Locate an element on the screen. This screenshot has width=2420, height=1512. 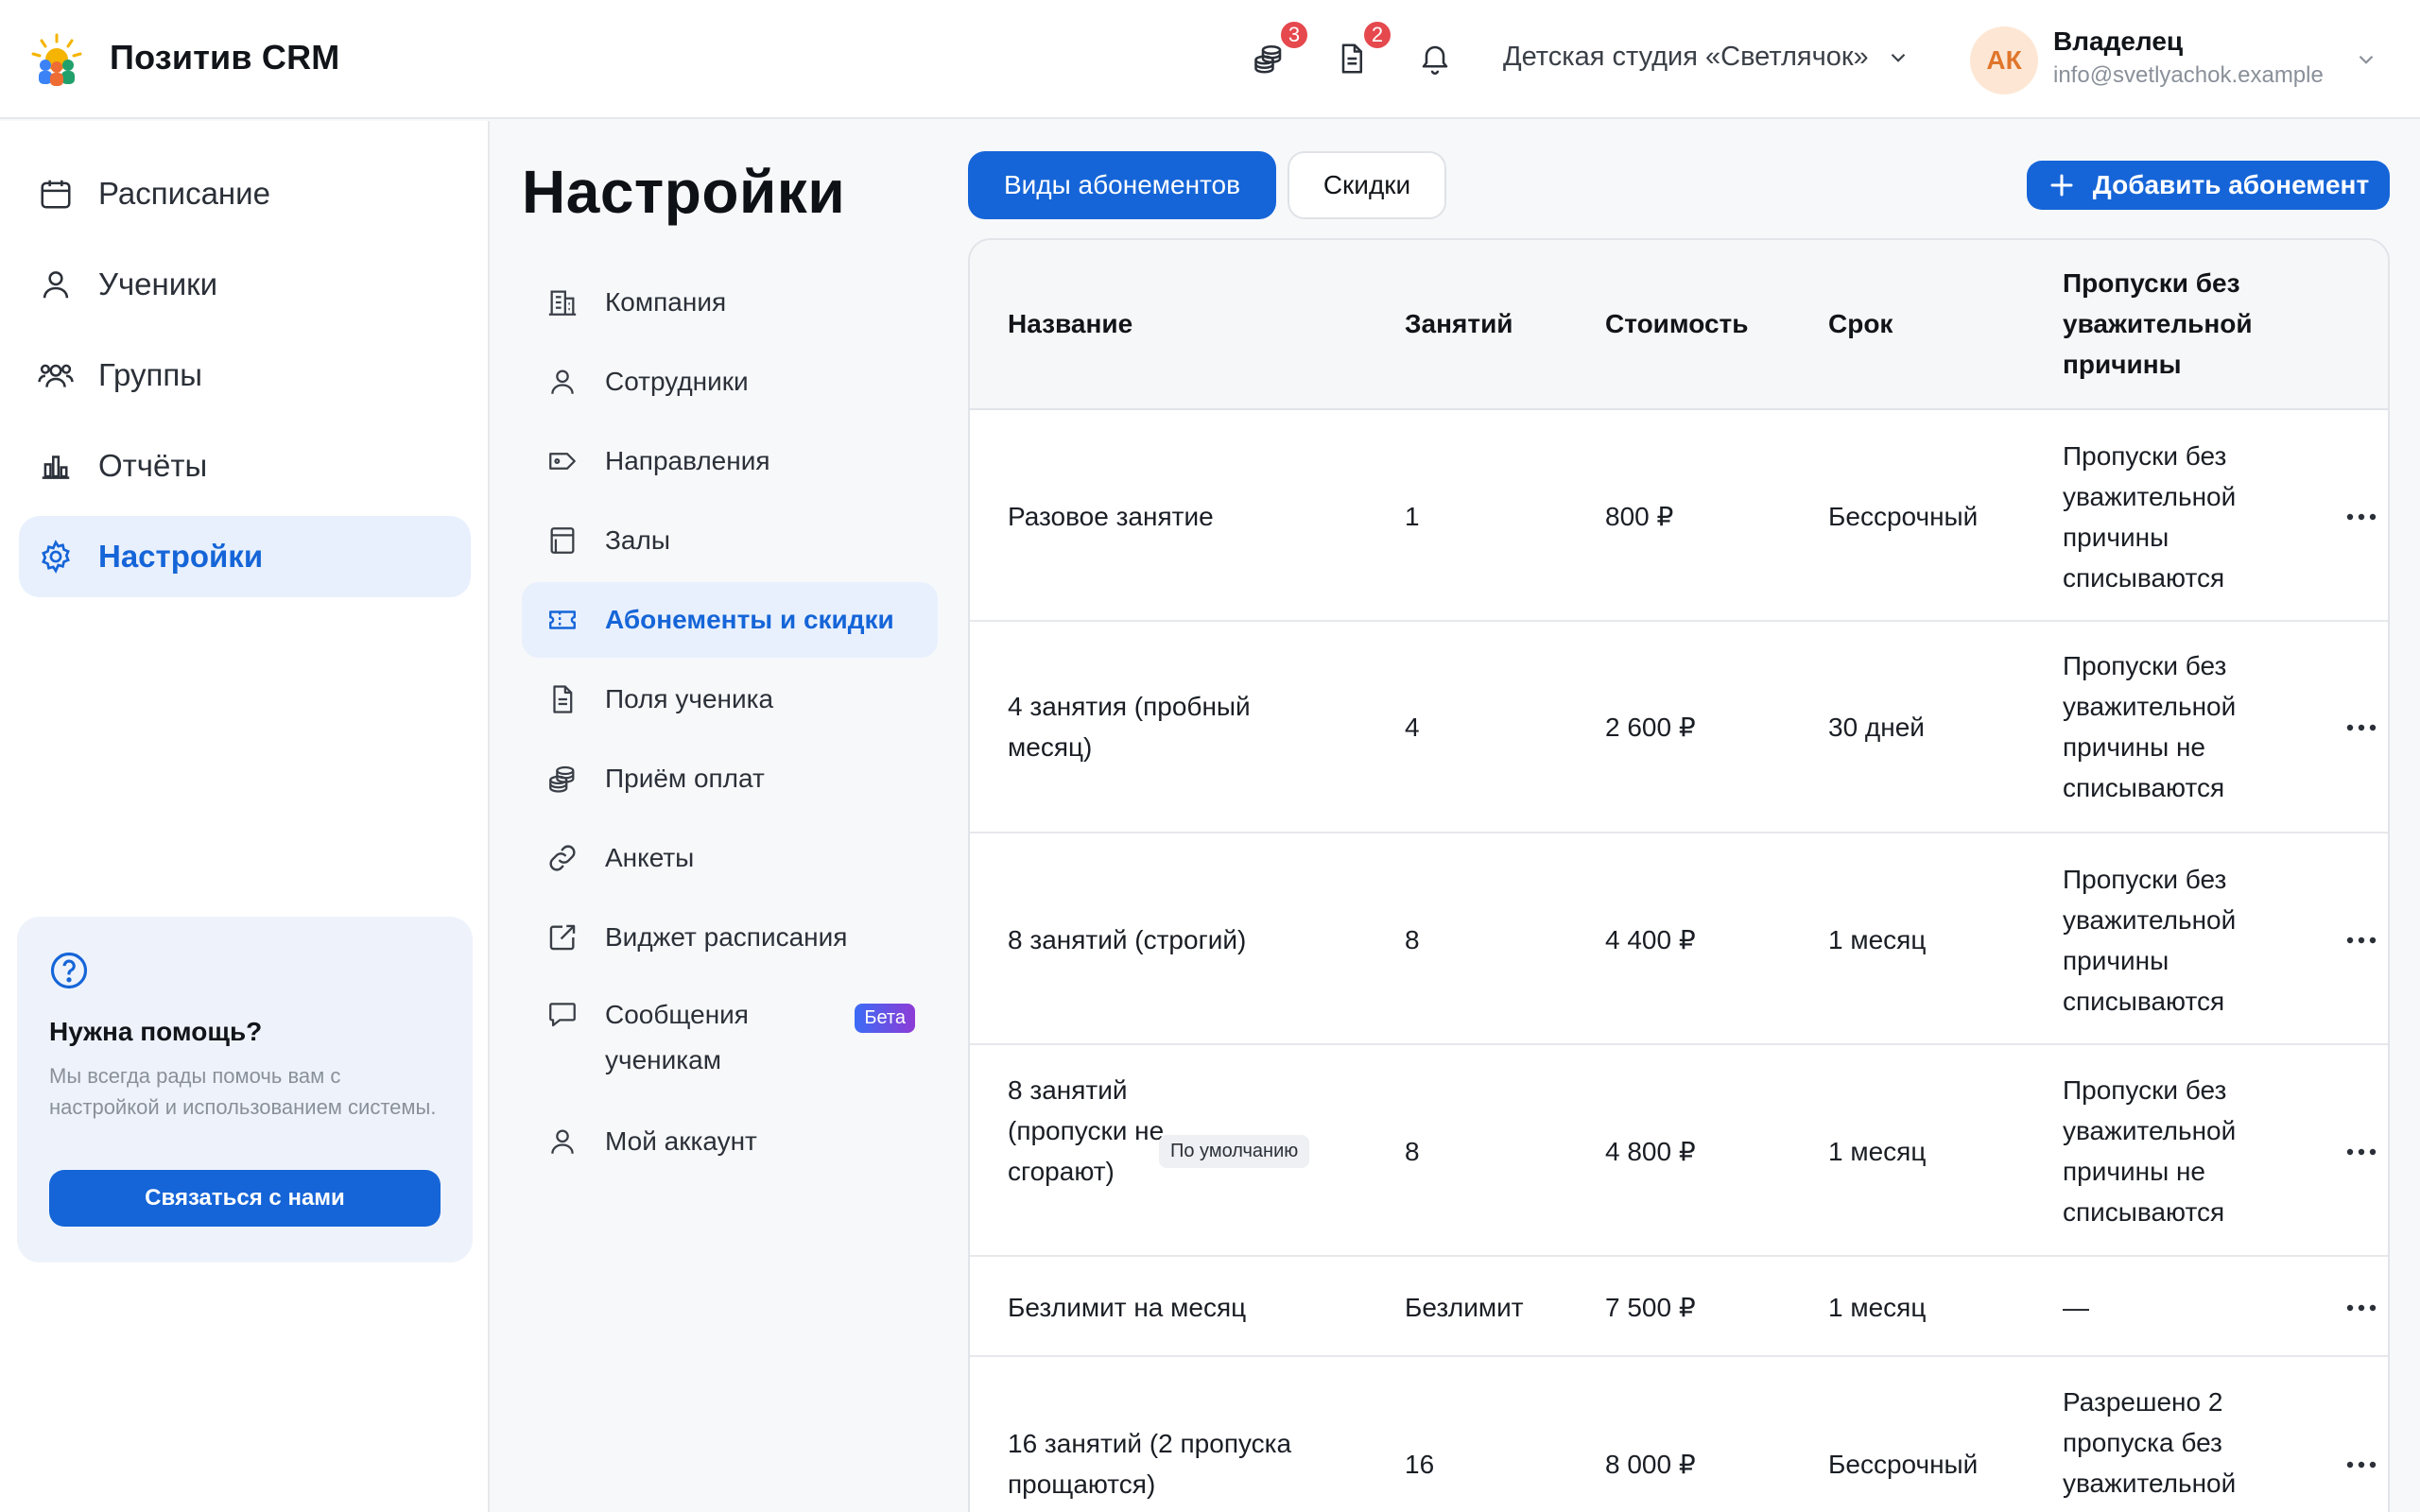
notifications-button is located at coordinates (1435, 58).